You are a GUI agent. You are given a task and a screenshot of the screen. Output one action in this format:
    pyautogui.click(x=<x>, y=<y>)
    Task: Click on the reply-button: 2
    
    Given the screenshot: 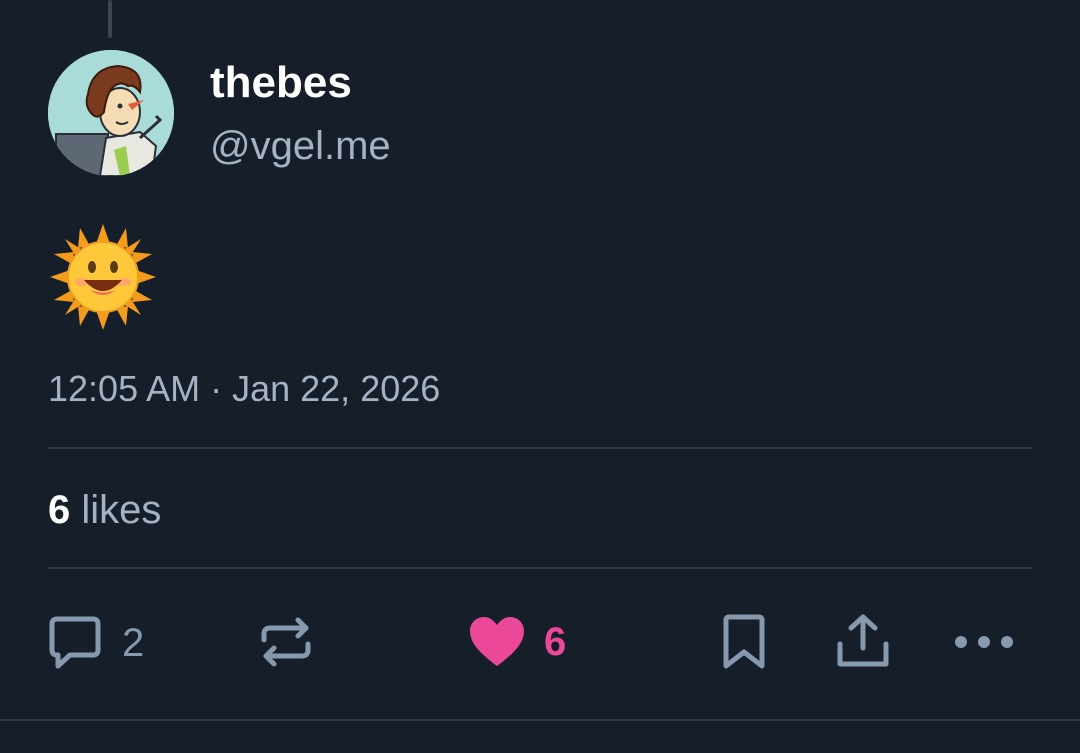 What is the action you would take?
    pyautogui.click(x=95, y=643)
    